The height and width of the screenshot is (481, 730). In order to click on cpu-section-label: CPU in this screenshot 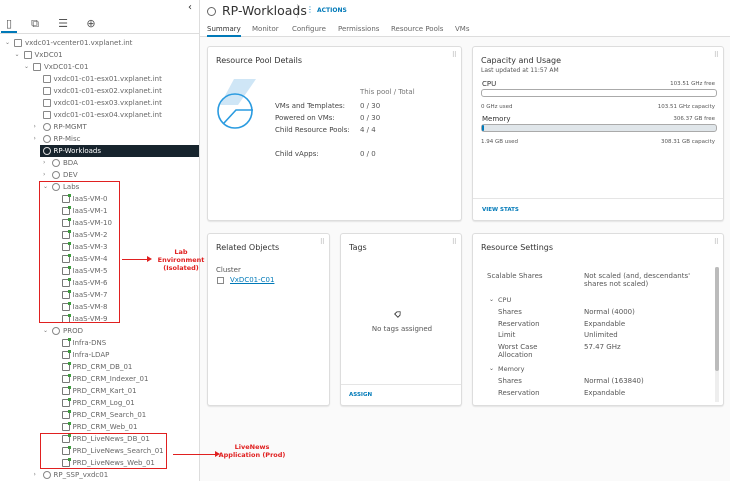, I will do `click(504, 300)`.